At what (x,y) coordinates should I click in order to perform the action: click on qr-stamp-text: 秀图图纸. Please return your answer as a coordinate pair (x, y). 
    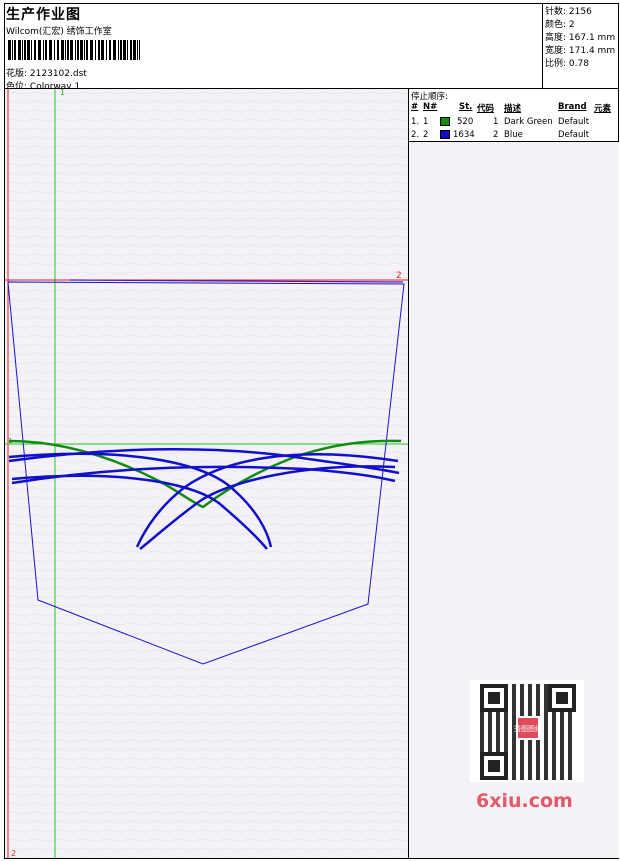
    Looking at the image, I should click on (528, 728).